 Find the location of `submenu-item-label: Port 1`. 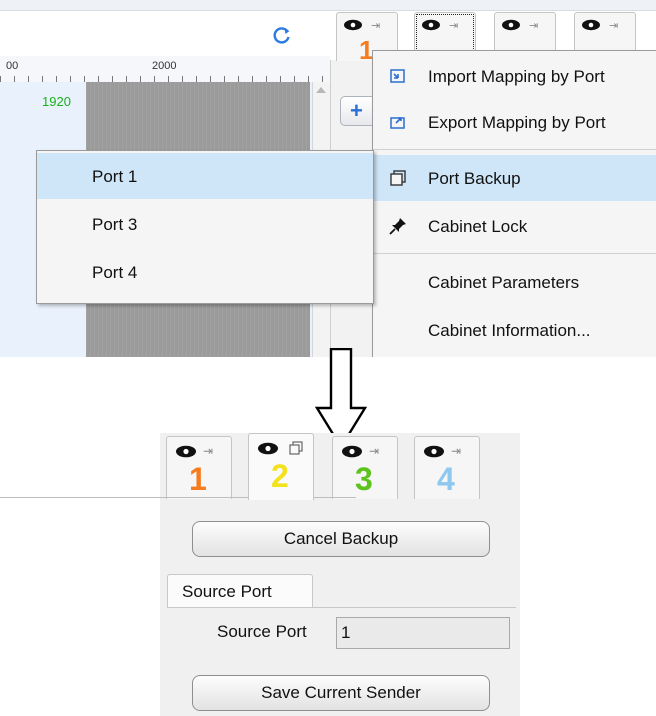

submenu-item-label: Port 1 is located at coordinates (115, 176).